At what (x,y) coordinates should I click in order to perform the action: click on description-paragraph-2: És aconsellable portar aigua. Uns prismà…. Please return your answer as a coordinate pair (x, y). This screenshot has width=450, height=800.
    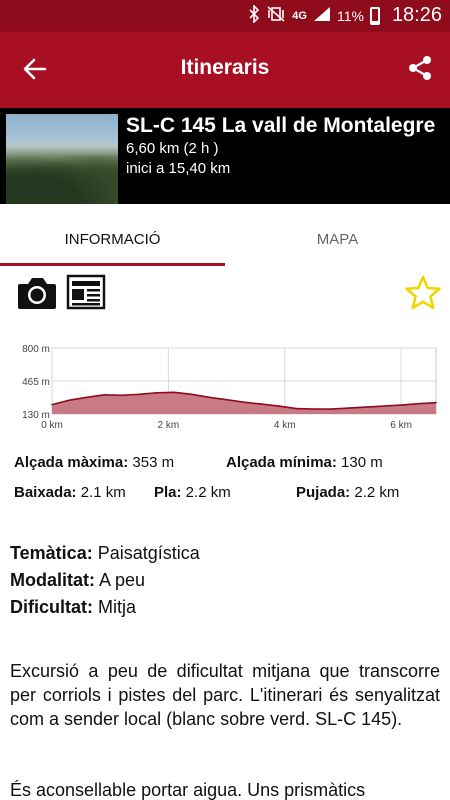
    Looking at the image, I should click on (188, 790).